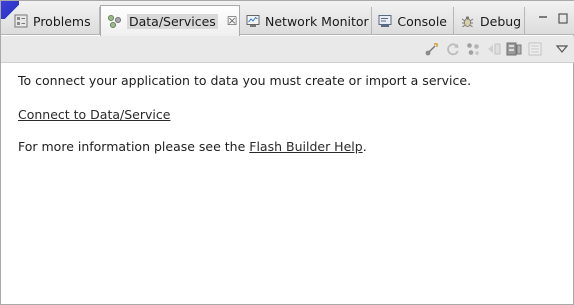  I want to click on service-icon, so click(514, 49).